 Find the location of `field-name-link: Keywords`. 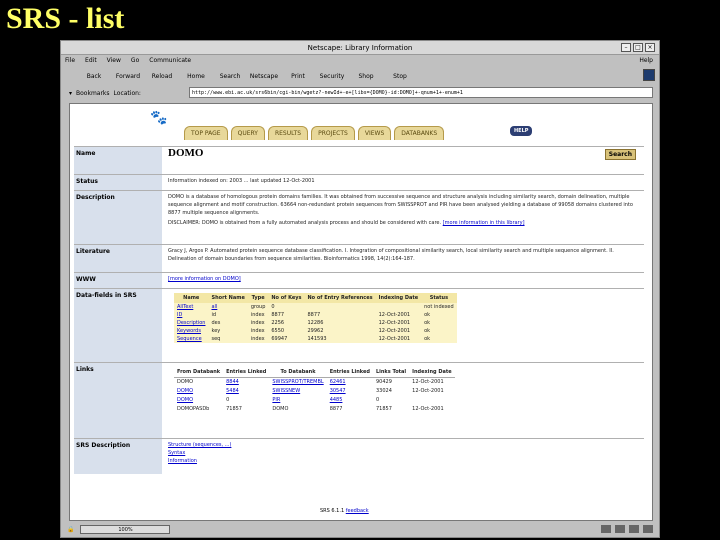

field-name-link: Keywords is located at coordinates (191, 331).